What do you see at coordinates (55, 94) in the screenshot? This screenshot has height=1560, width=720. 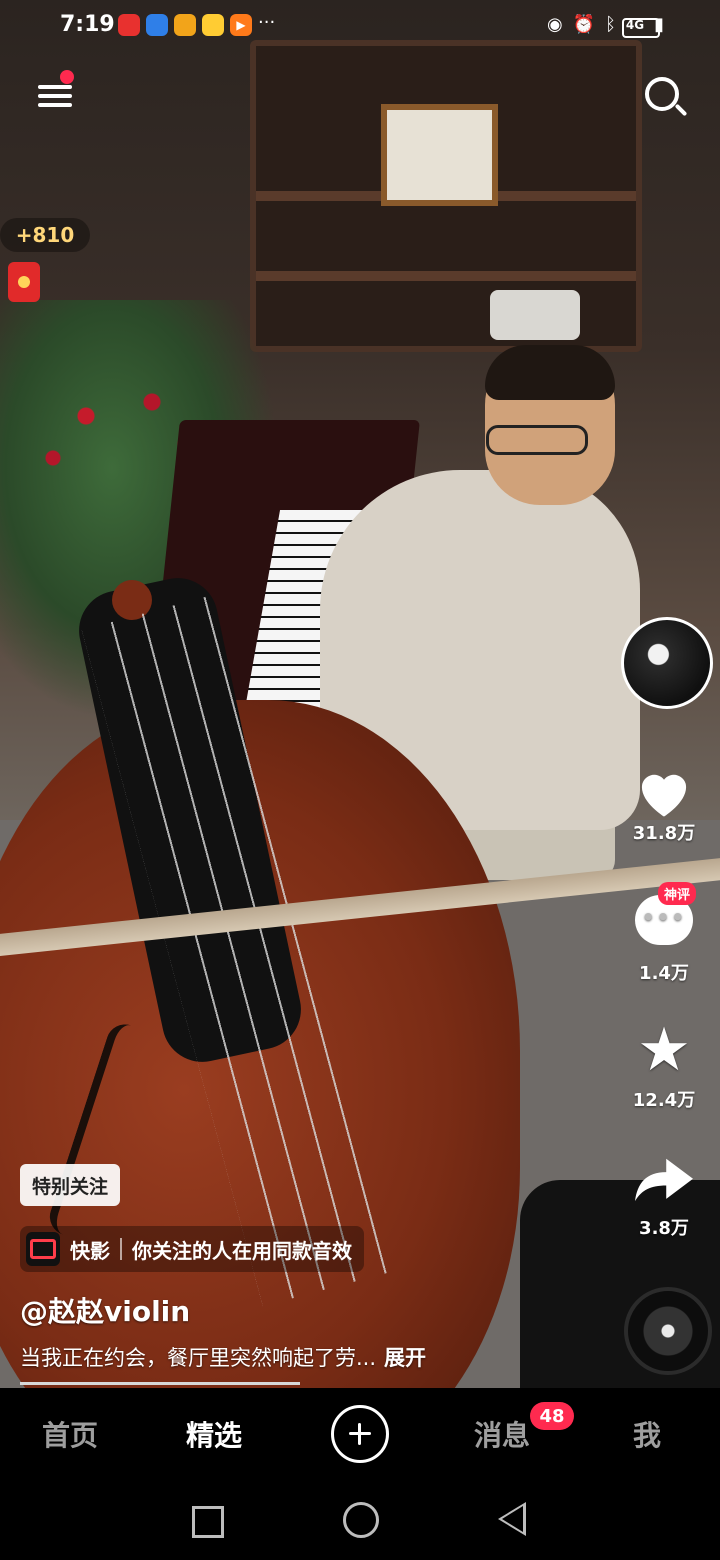 I see `menu-icon` at bounding box center [55, 94].